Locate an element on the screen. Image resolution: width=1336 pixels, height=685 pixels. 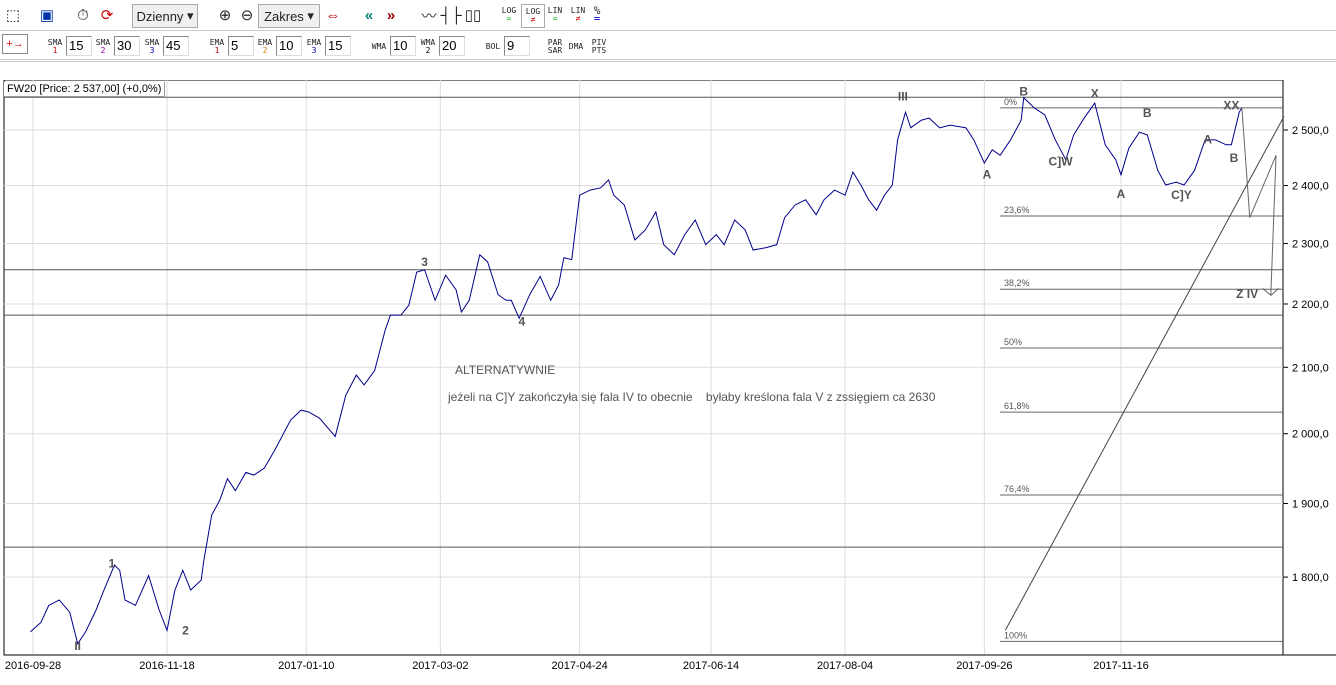
parsar-button: PAR SAR is located at coordinates (555, 47).